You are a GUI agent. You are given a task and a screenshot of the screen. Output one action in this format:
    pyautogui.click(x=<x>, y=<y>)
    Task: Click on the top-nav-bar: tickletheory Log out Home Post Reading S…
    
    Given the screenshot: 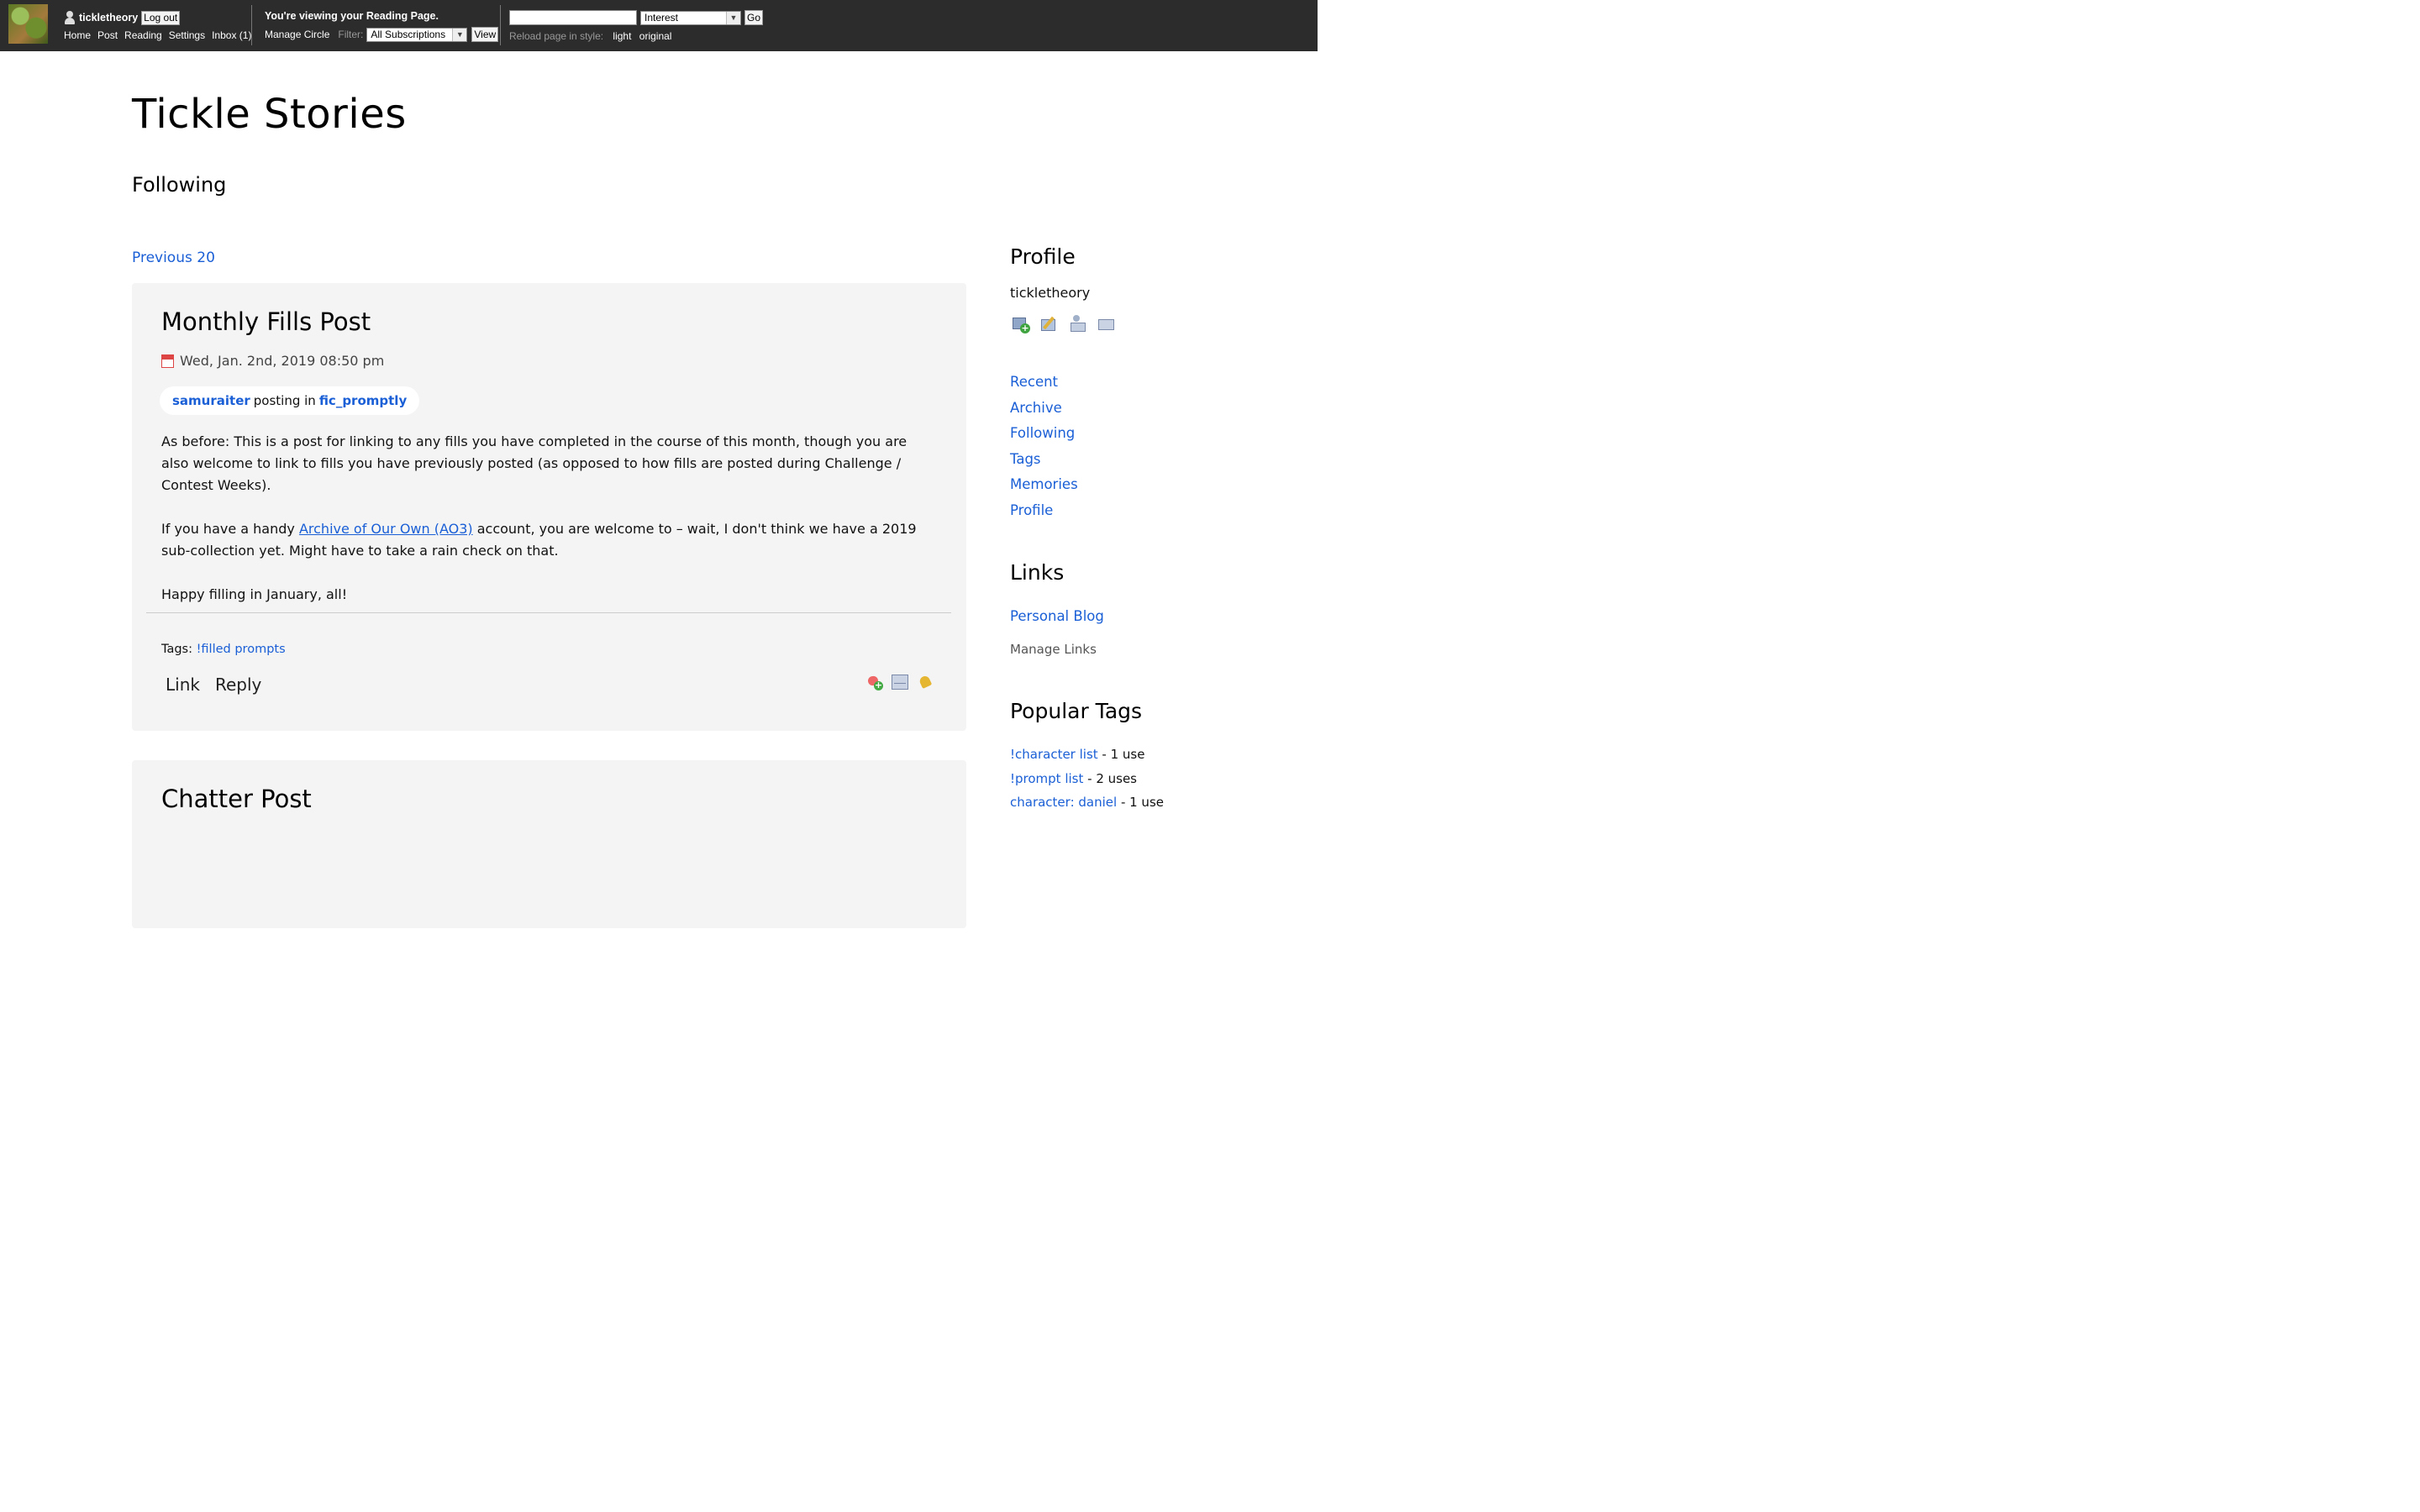 What is the action you would take?
    pyautogui.click(x=659, y=25)
    